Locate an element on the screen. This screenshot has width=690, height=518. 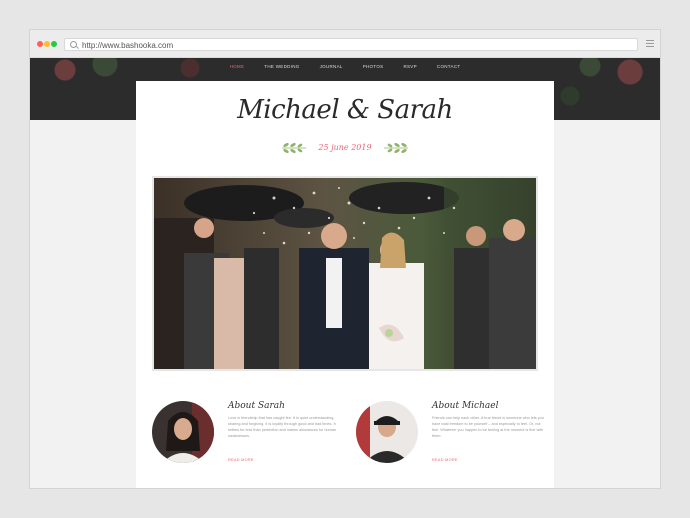
nav-item-contact: CONTACT is located at coordinates (449, 66).